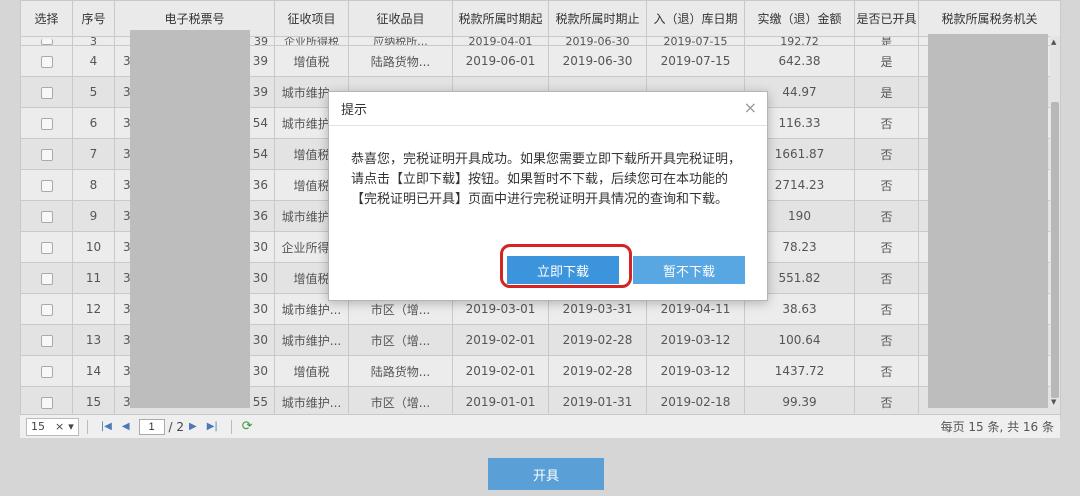  Describe the element at coordinates (212, 426) in the screenshot. I see `last-page-icon: ▶|` at that location.